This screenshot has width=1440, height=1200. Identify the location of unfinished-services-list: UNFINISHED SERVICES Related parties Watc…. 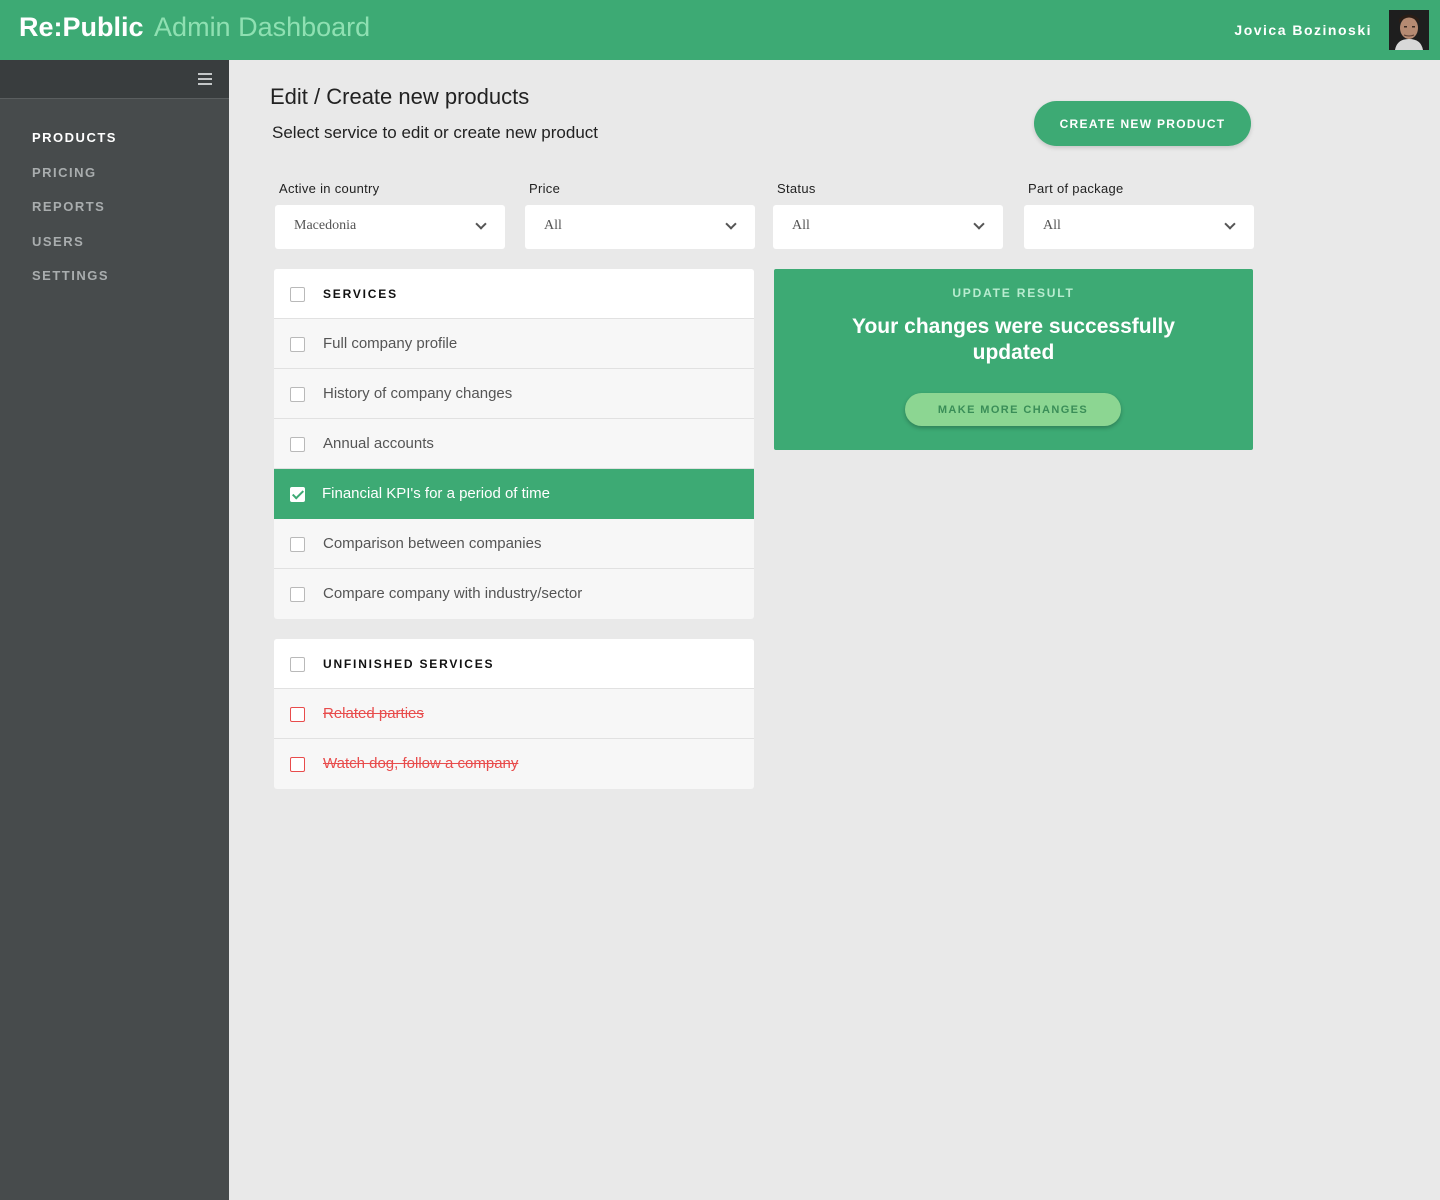
(514, 714).